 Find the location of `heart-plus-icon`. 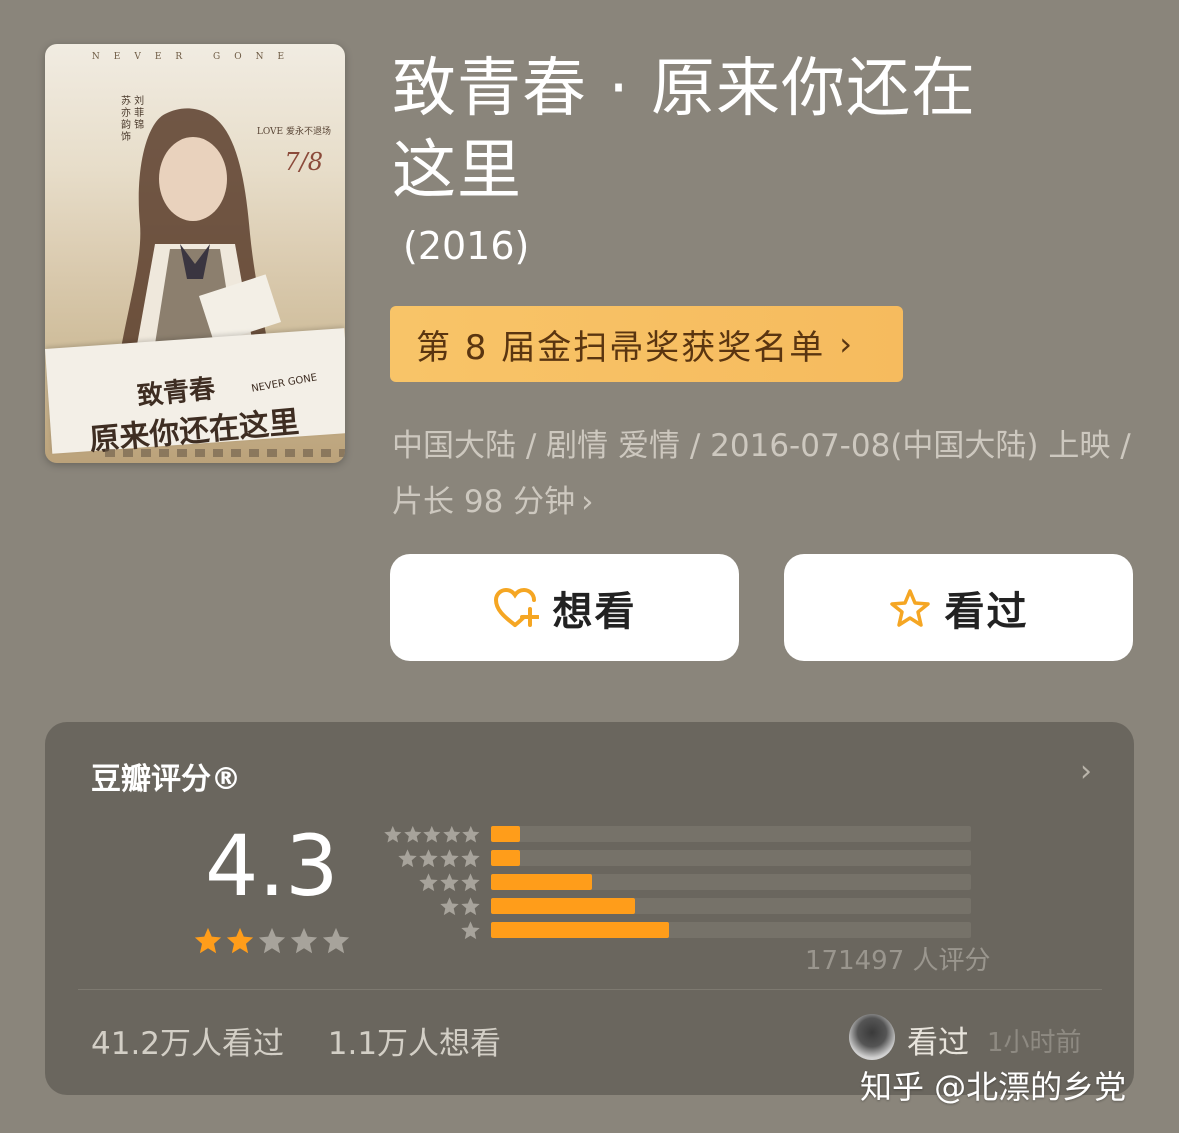

heart-plus-icon is located at coordinates (516, 607).